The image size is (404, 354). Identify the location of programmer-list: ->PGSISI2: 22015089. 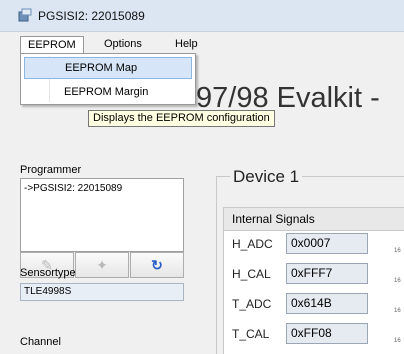
(102, 215).